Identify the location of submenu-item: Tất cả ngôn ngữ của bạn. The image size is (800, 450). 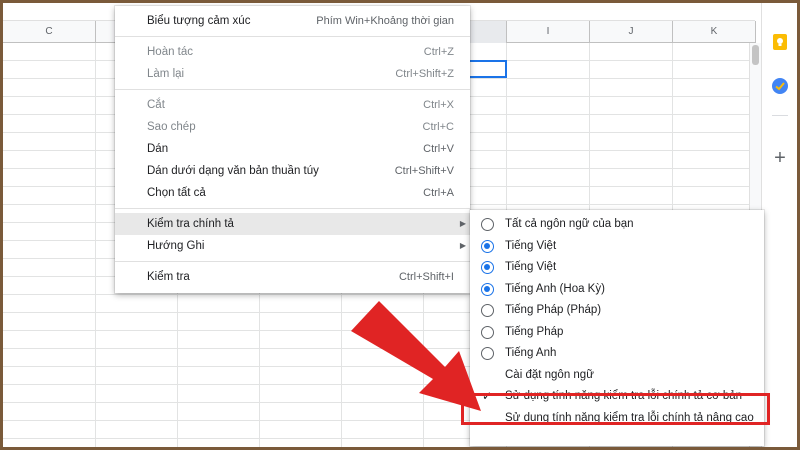
(617, 225).